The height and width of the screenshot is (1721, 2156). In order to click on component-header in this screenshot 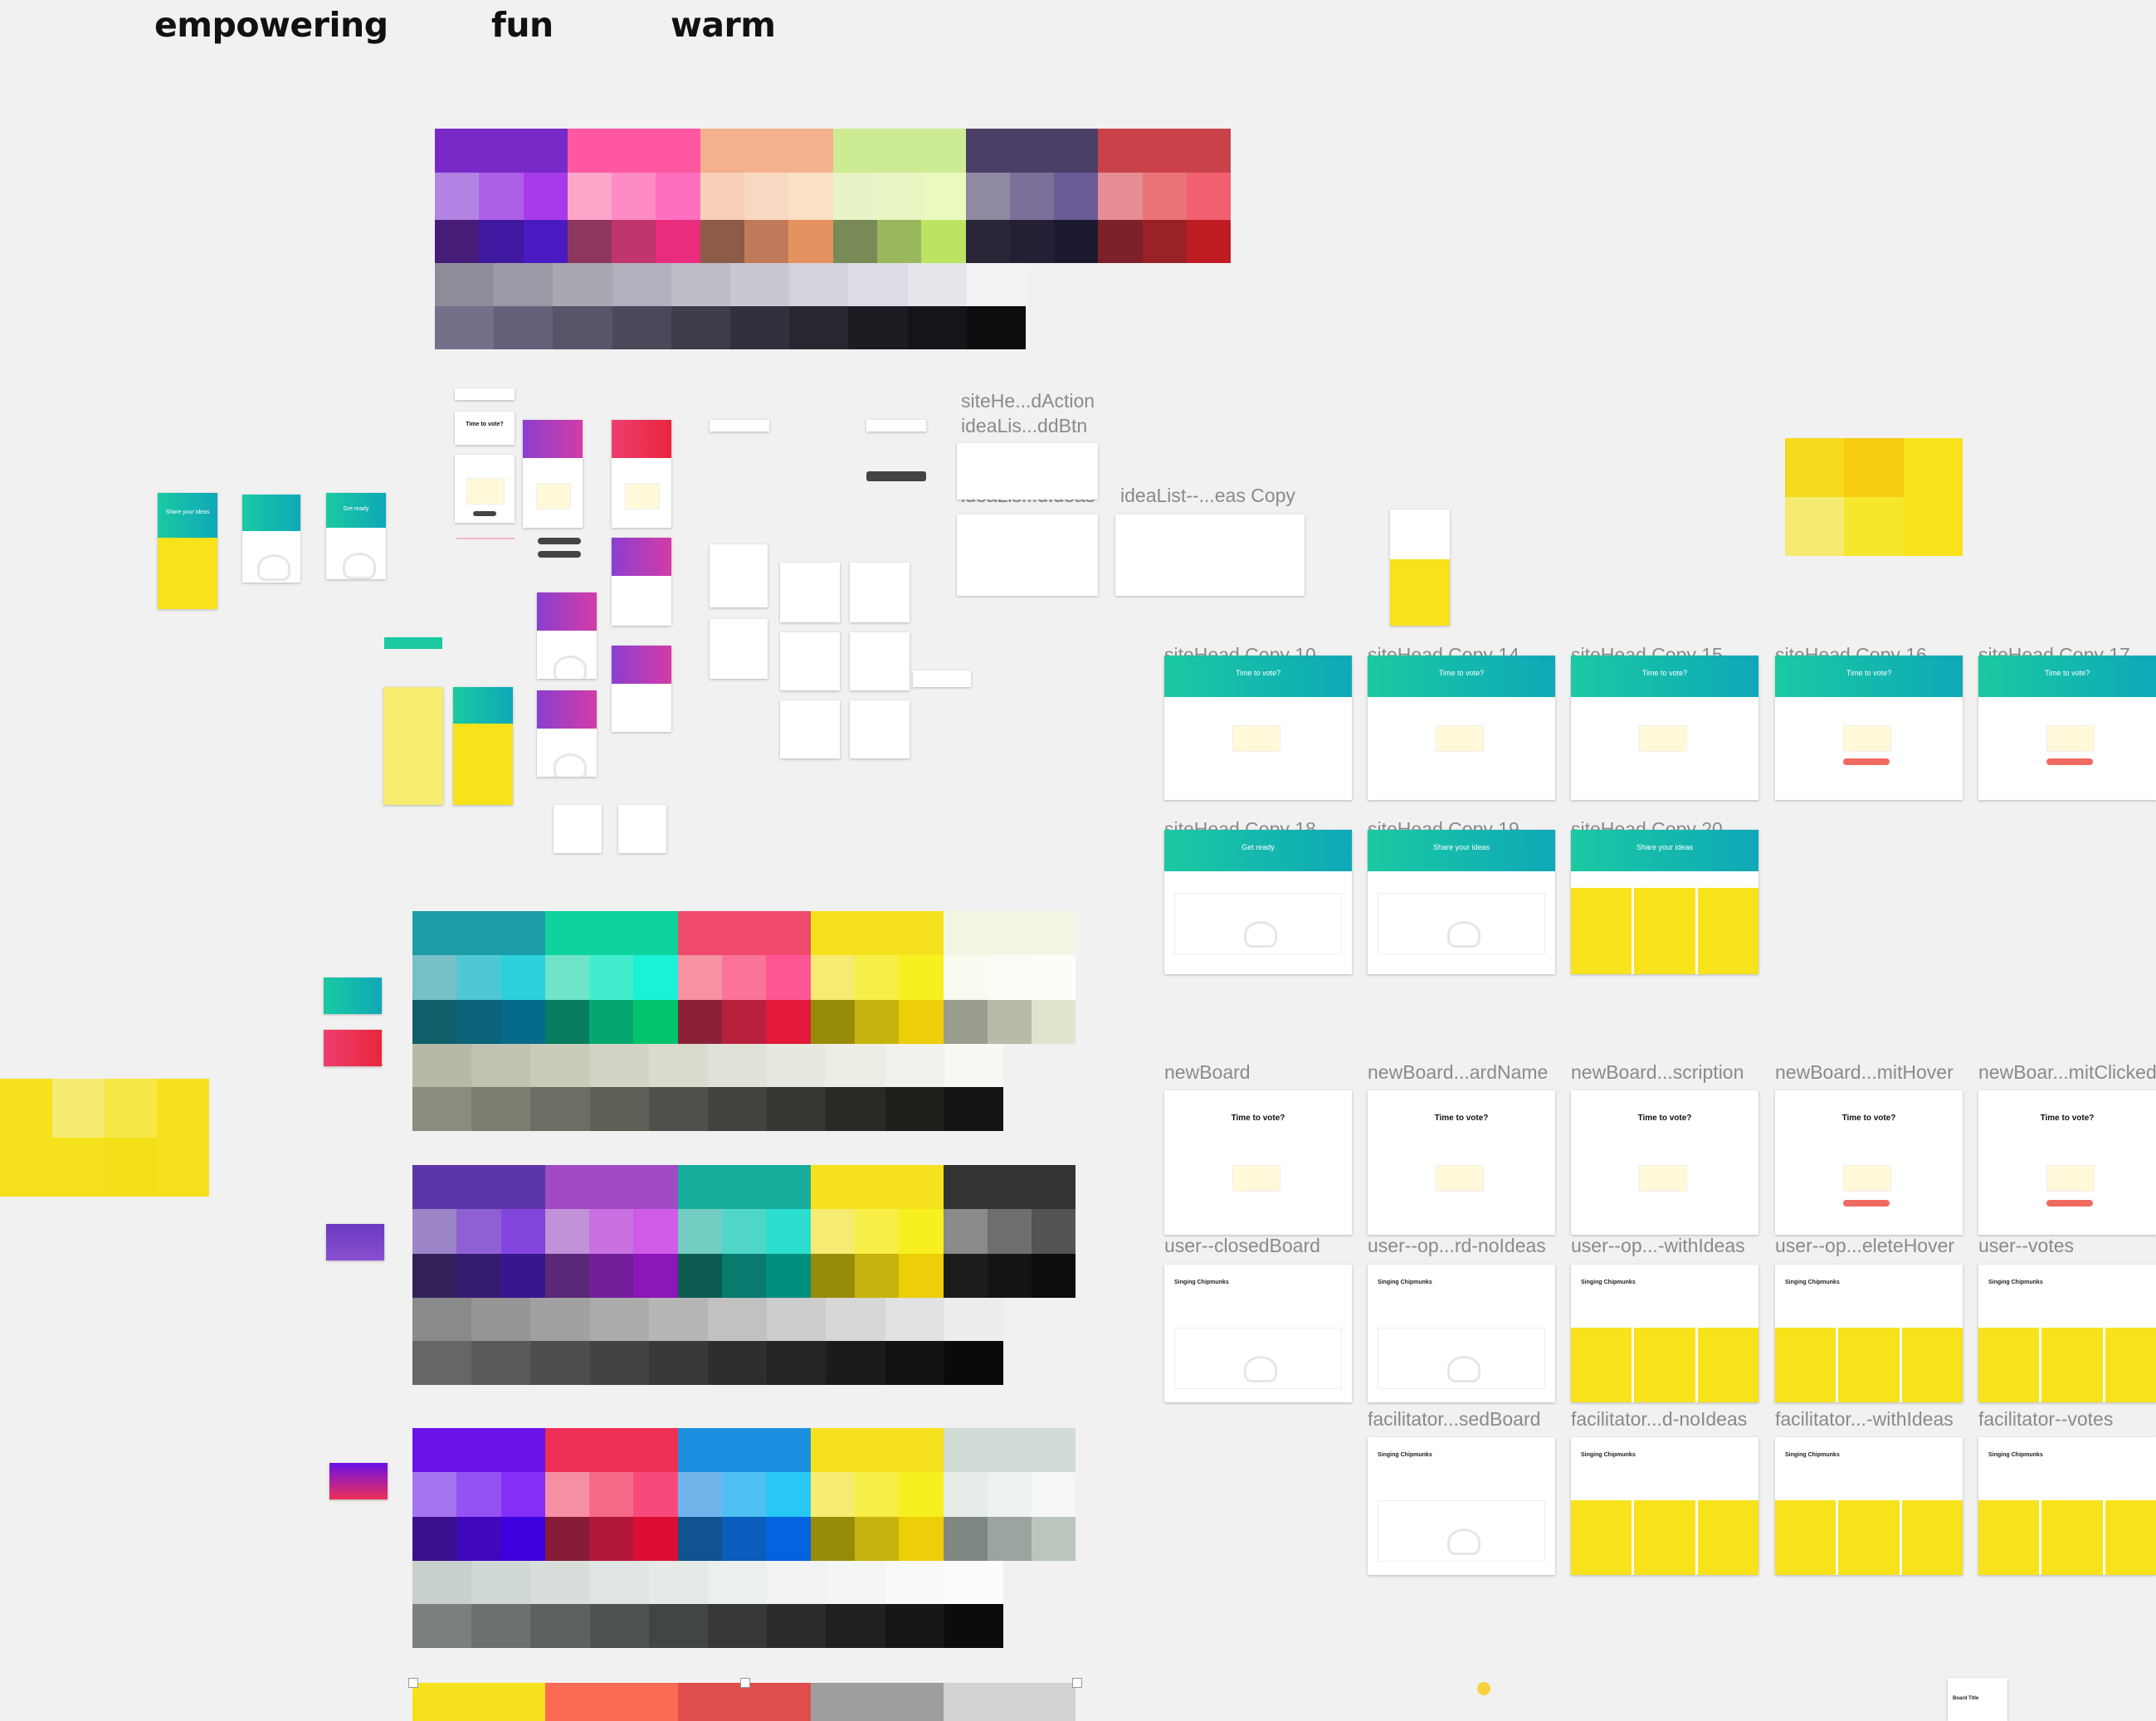, I will do `click(485, 394)`.